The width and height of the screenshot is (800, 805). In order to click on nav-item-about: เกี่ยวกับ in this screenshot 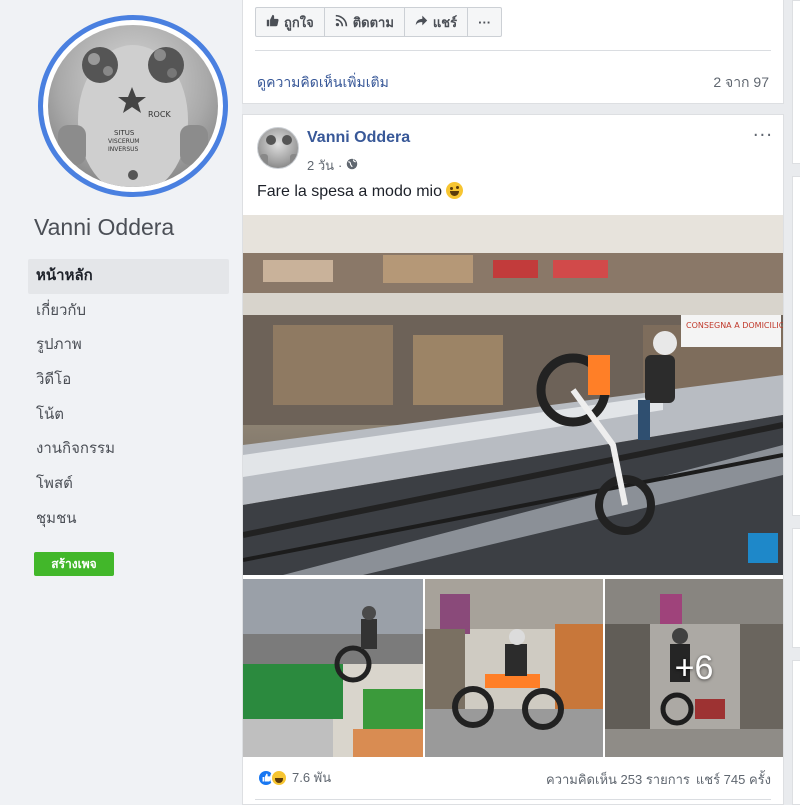, I will do `click(128, 311)`.